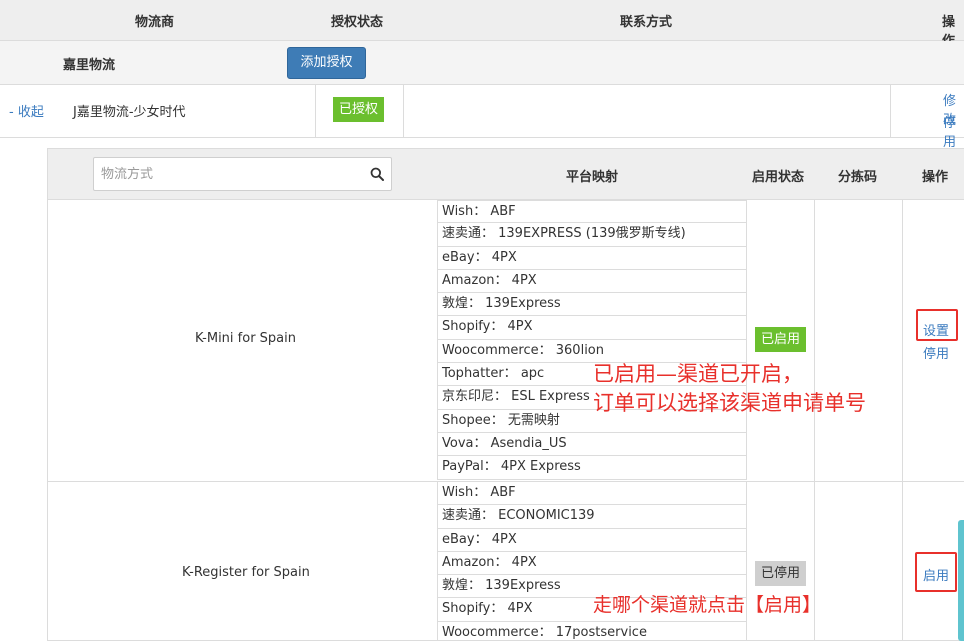  Describe the element at coordinates (357, 22) in the screenshot. I see `header-auth-status: 授权状态` at that location.